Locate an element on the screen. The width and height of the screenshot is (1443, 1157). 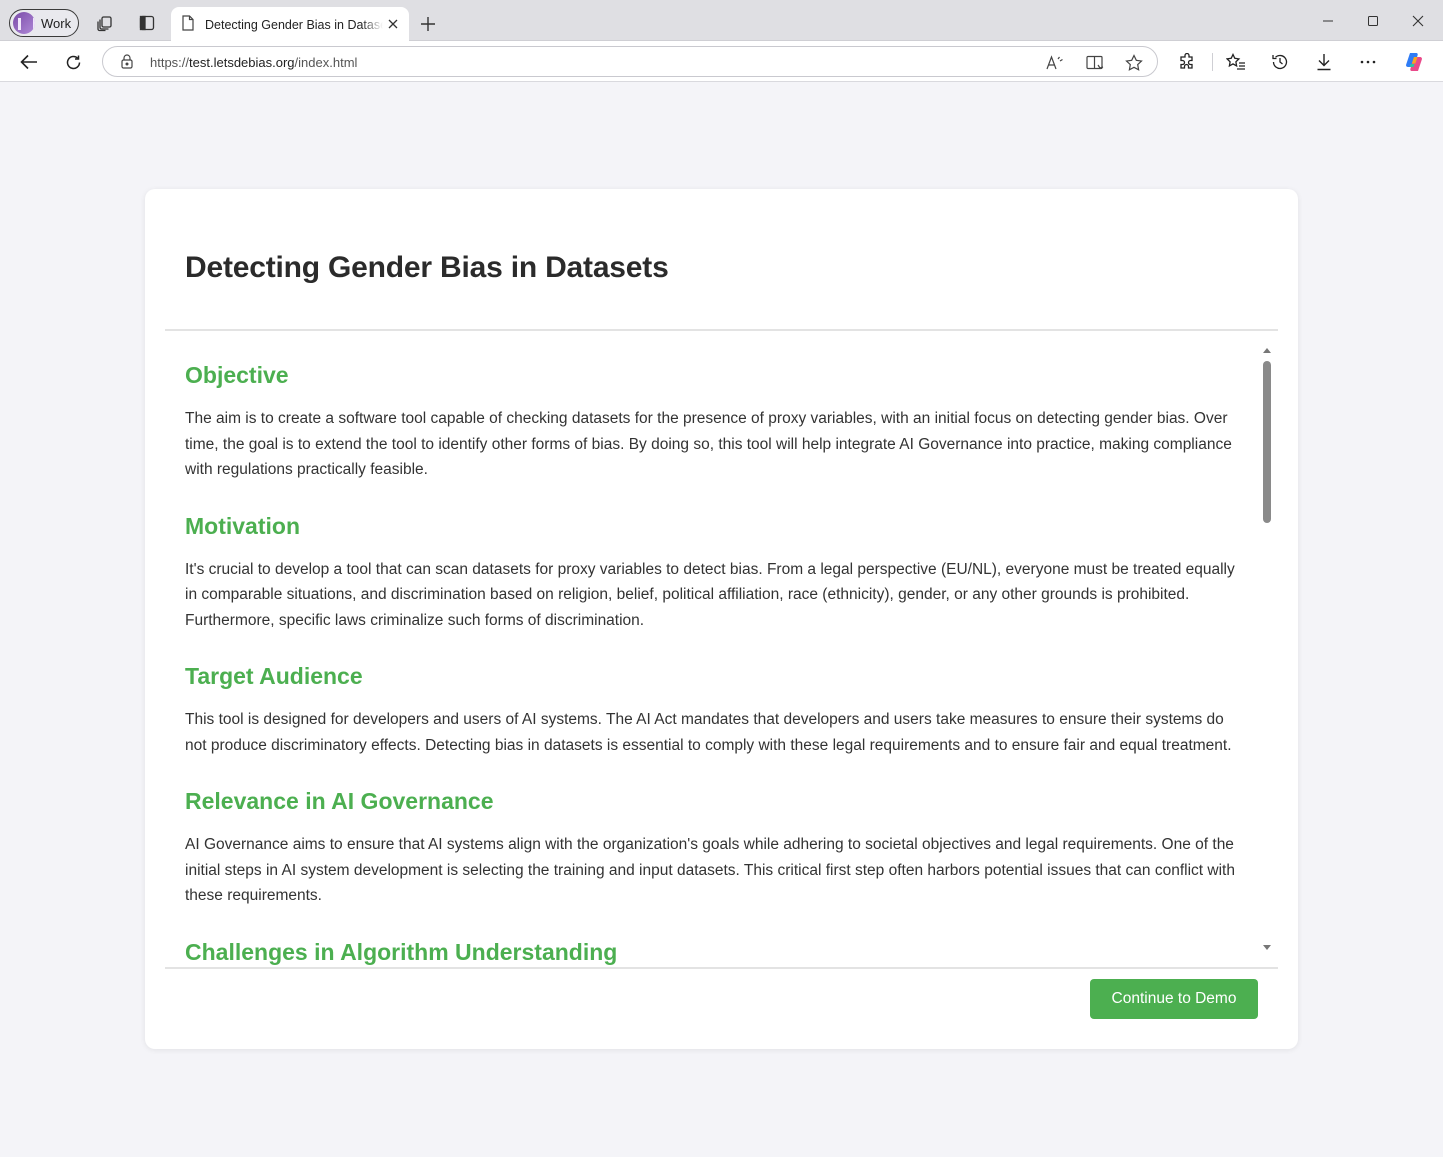
close-icon is located at coordinates (393, 24).